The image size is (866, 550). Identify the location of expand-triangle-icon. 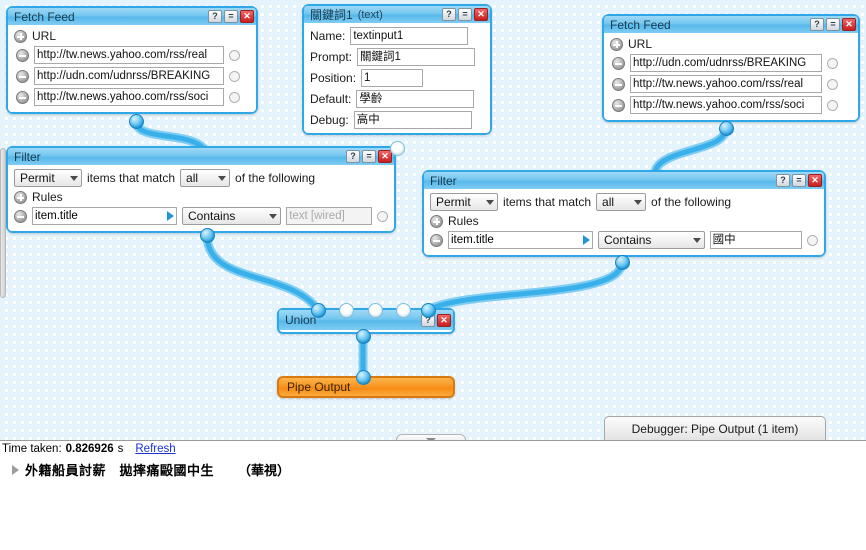
(15, 469).